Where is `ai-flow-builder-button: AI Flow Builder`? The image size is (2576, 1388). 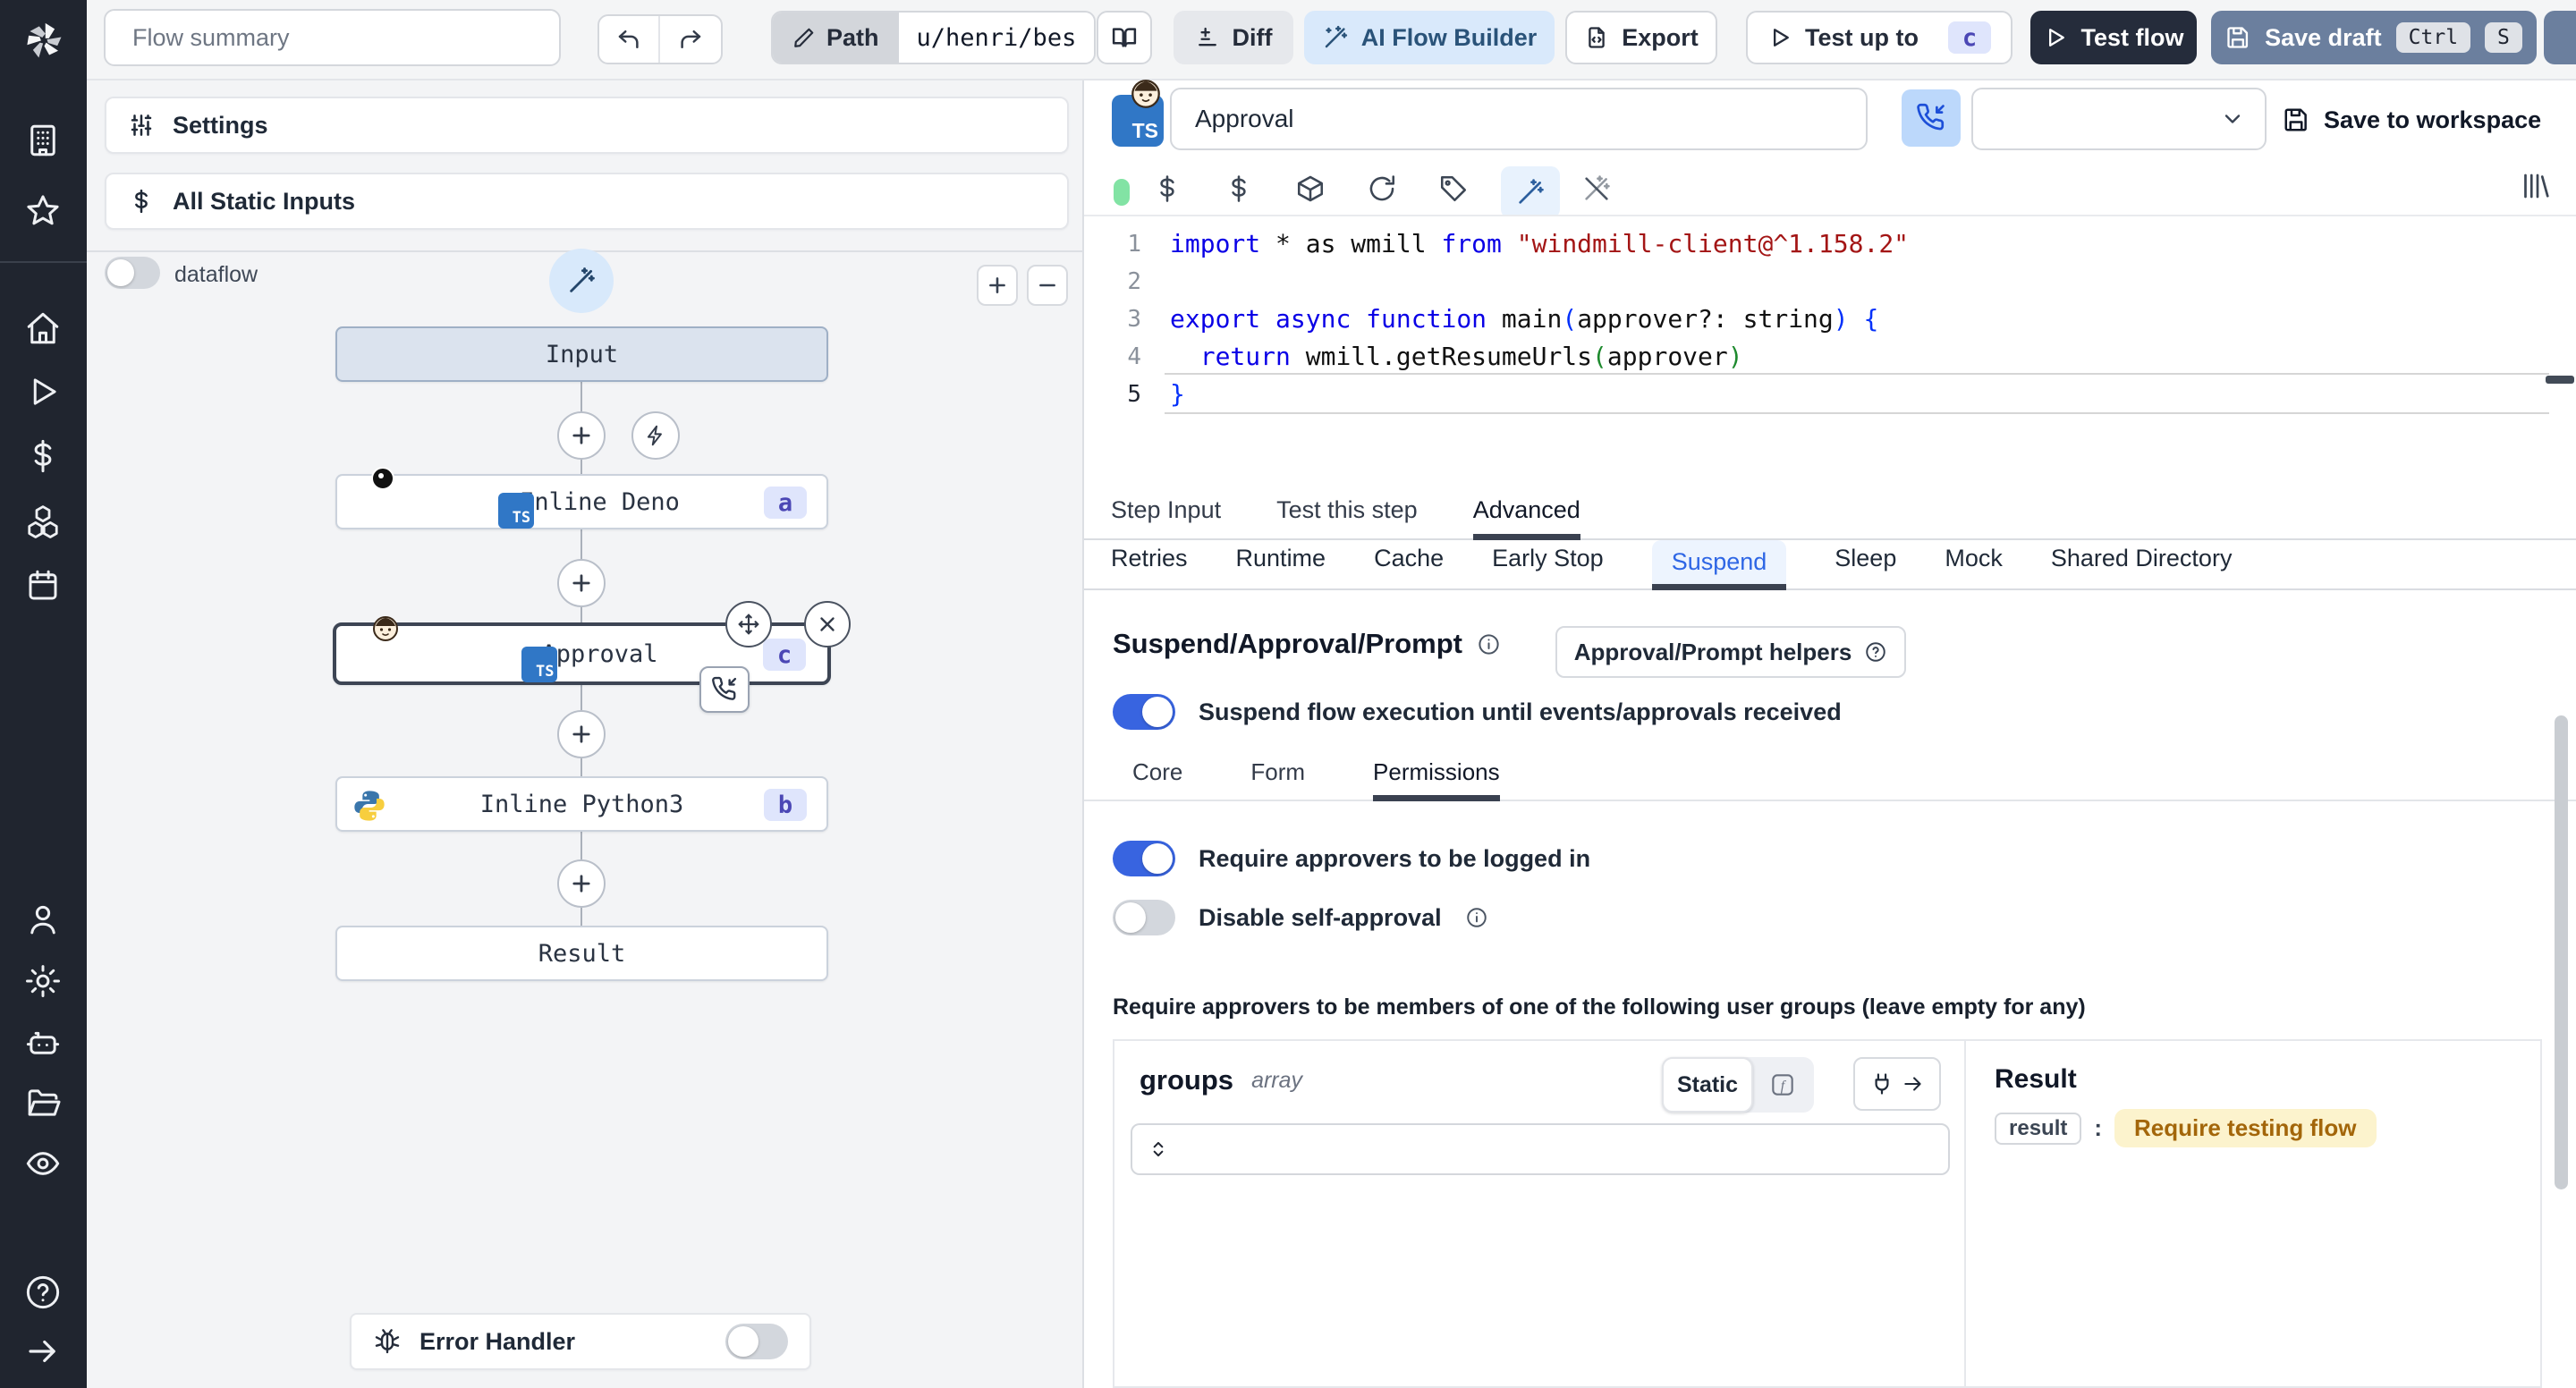 ai-flow-builder-button: AI Flow Builder is located at coordinates (1429, 38).